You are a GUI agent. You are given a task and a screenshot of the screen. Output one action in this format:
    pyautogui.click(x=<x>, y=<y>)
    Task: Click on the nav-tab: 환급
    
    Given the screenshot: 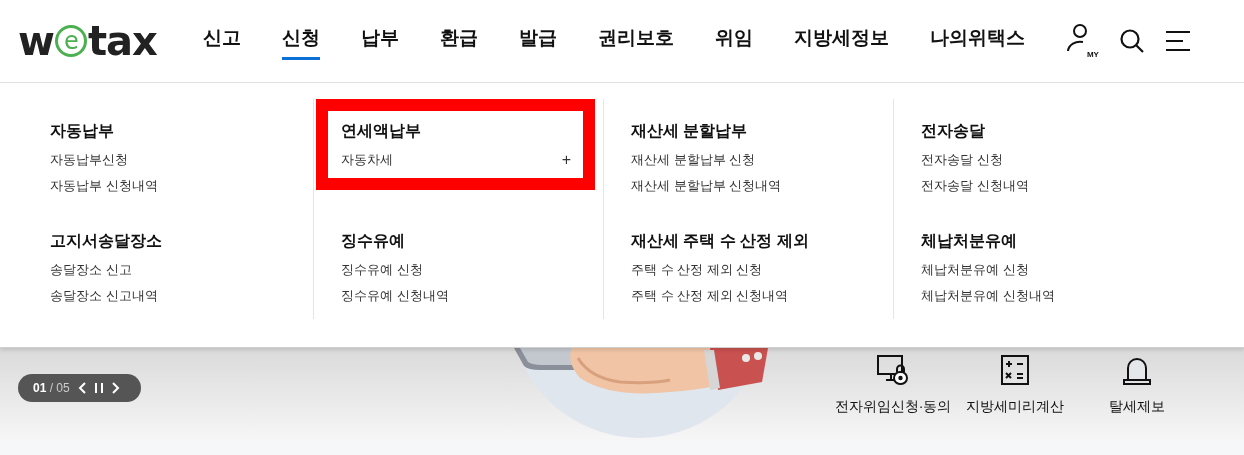 What is the action you would take?
    pyautogui.click(x=458, y=41)
    